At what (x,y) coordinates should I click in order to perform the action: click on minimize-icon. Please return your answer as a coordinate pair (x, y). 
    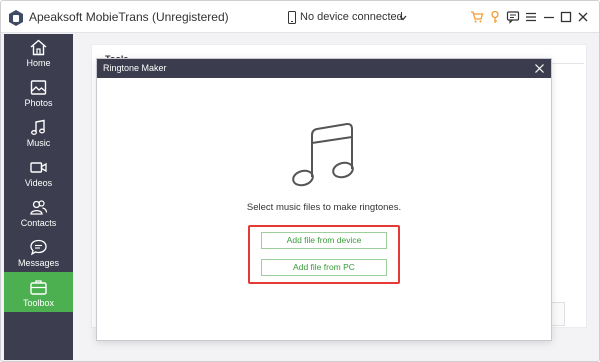
    Looking at the image, I should click on (549, 17).